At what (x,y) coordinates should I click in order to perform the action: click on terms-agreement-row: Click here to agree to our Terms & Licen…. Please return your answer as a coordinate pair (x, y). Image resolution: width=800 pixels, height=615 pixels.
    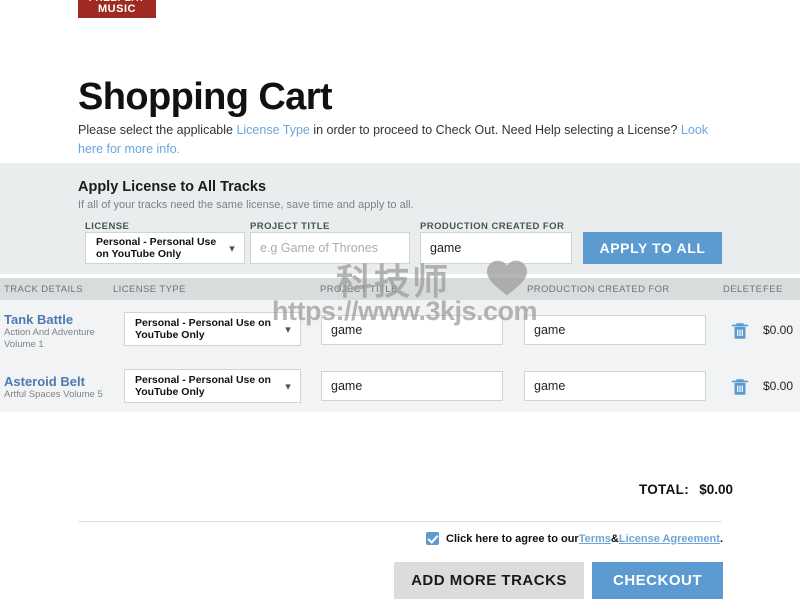
    Looking at the image, I should click on (574, 538).